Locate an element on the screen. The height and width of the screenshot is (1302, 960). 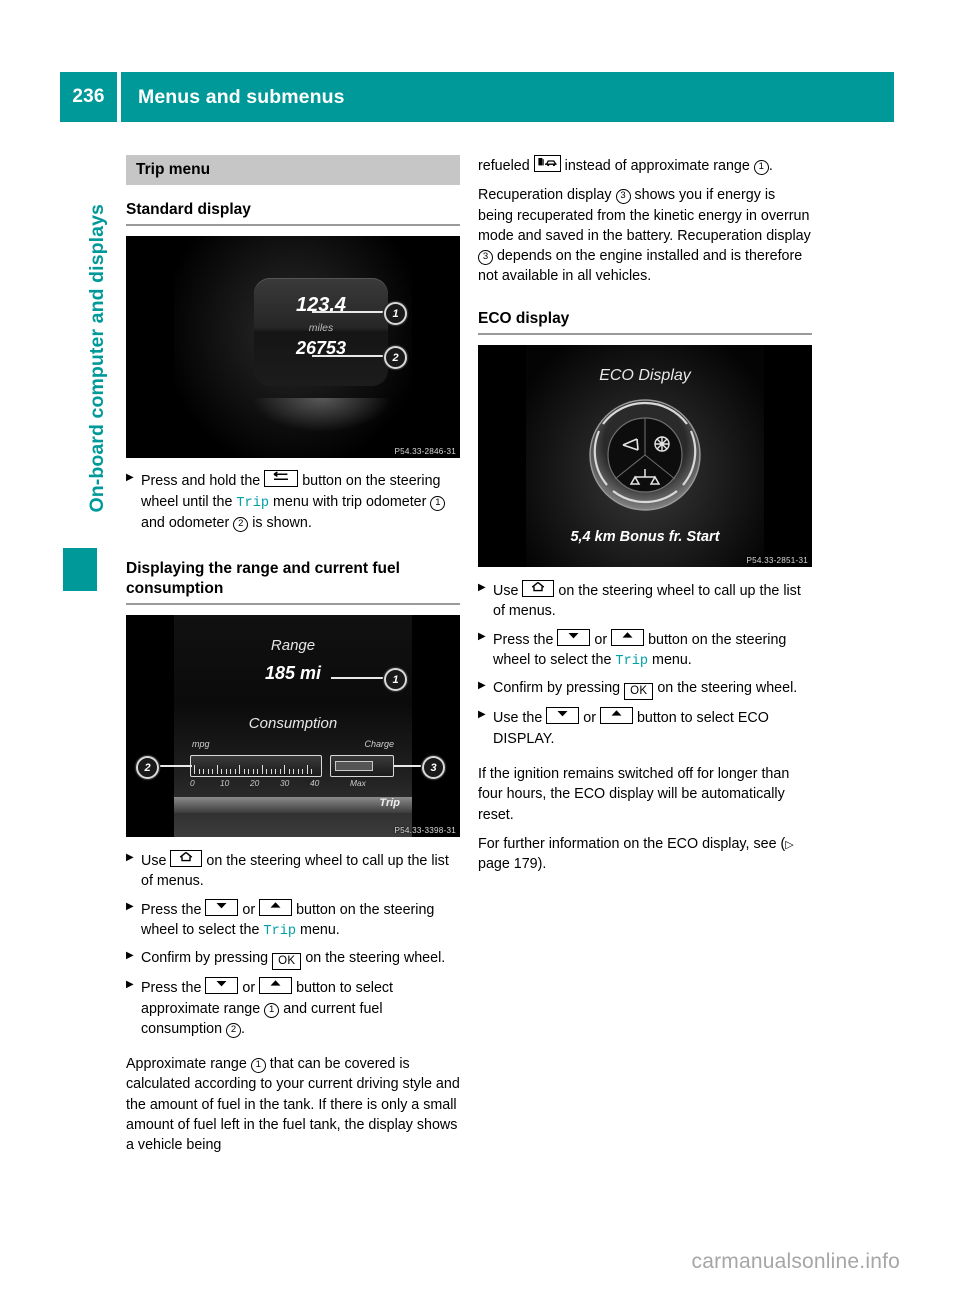
refuel-vehicle-icon is located at coordinates (547, 163).